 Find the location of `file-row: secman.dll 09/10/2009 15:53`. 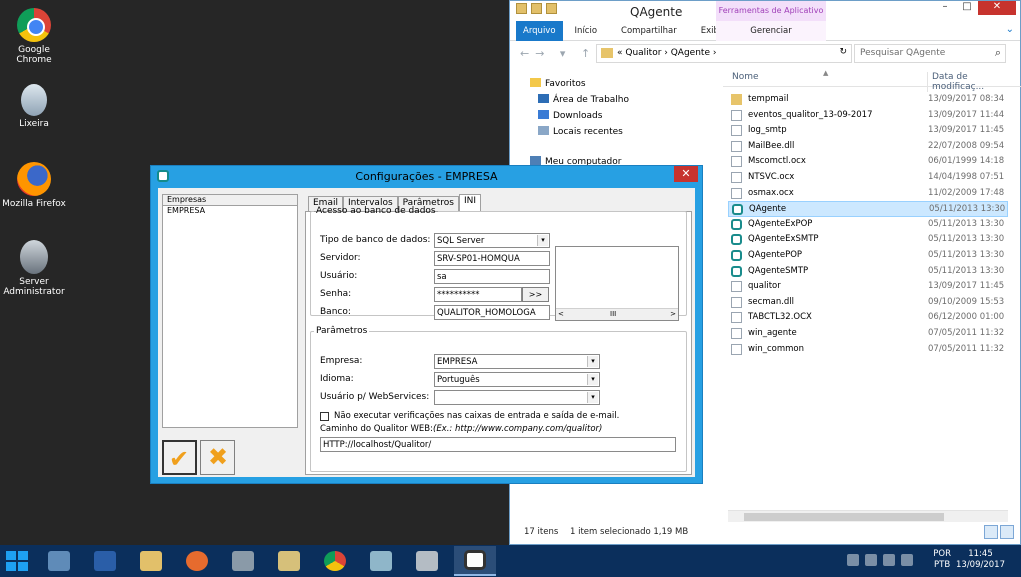

file-row: secman.dll 09/10/2009 15:53 is located at coordinates (868, 303).